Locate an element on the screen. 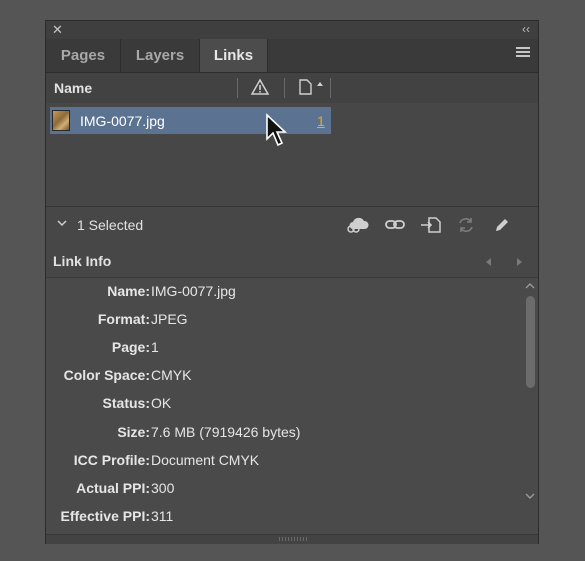  selection-count: 1 Selected is located at coordinates (110, 225).